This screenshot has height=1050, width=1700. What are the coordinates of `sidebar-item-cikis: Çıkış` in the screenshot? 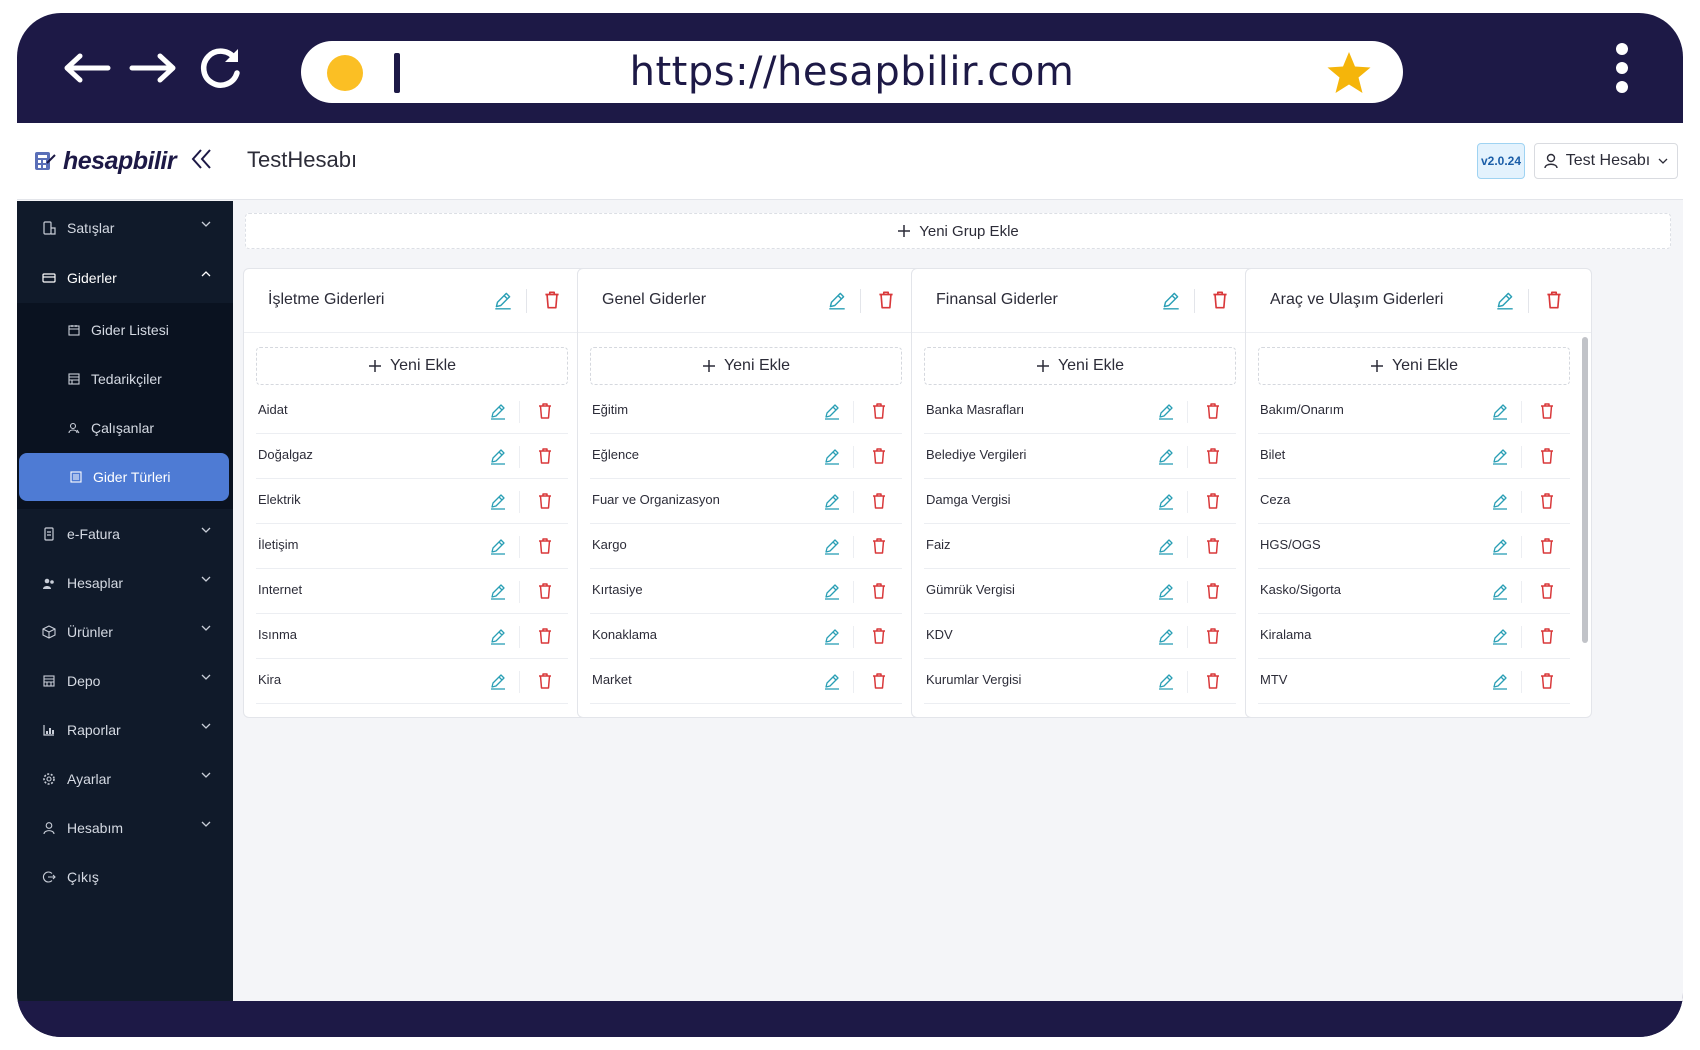 It's located at (125, 877).